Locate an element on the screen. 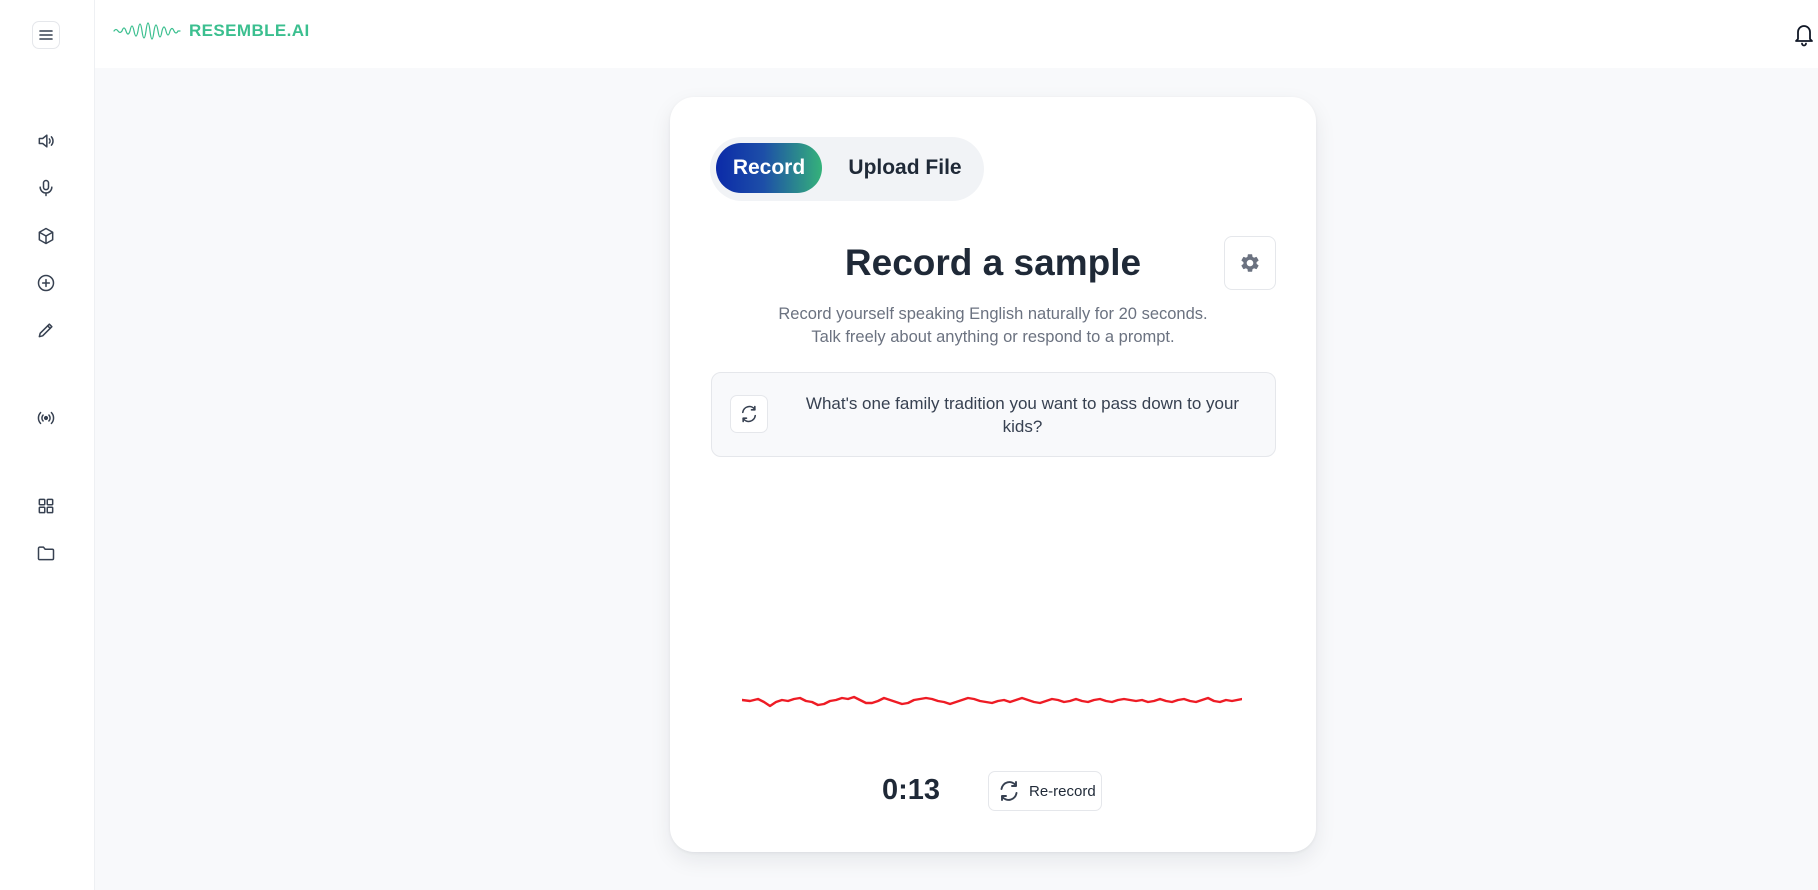 Image resolution: width=1818 pixels, height=890 pixels. sidebar-item-edit is located at coordinates (46, 330).